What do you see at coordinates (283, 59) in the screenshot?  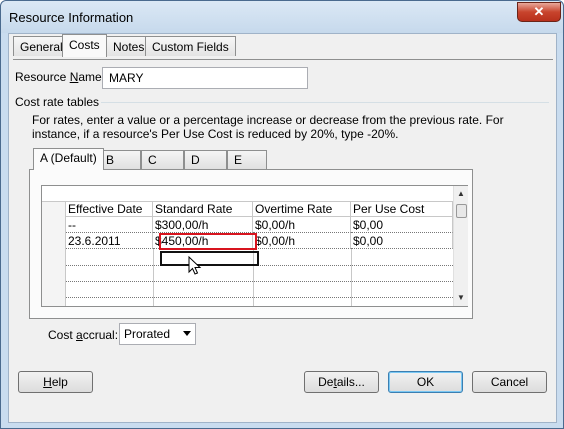 I see `tab-strip-border` at bounding box center [283, 59].